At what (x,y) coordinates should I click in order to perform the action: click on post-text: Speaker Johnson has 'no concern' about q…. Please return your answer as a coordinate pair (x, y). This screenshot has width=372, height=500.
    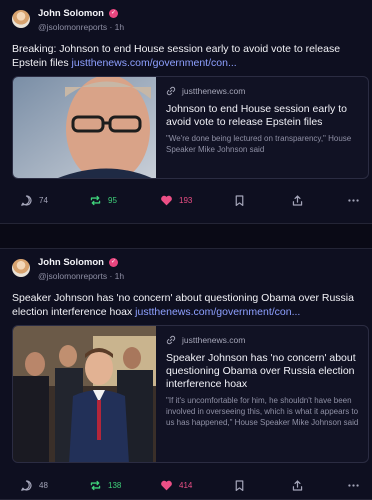
    Looking at the image, I should click on (183, 305).